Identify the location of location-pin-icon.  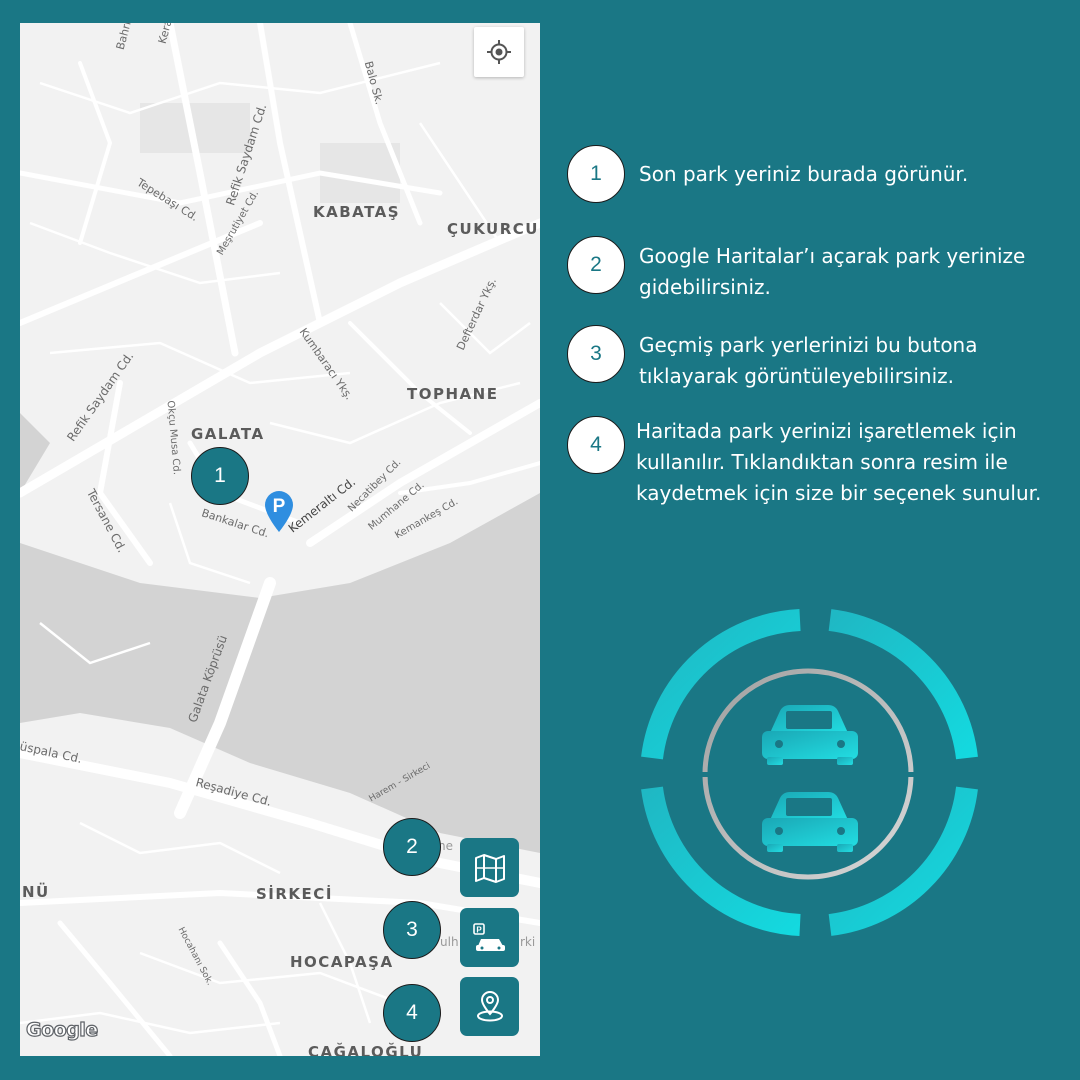
(489, 1005).